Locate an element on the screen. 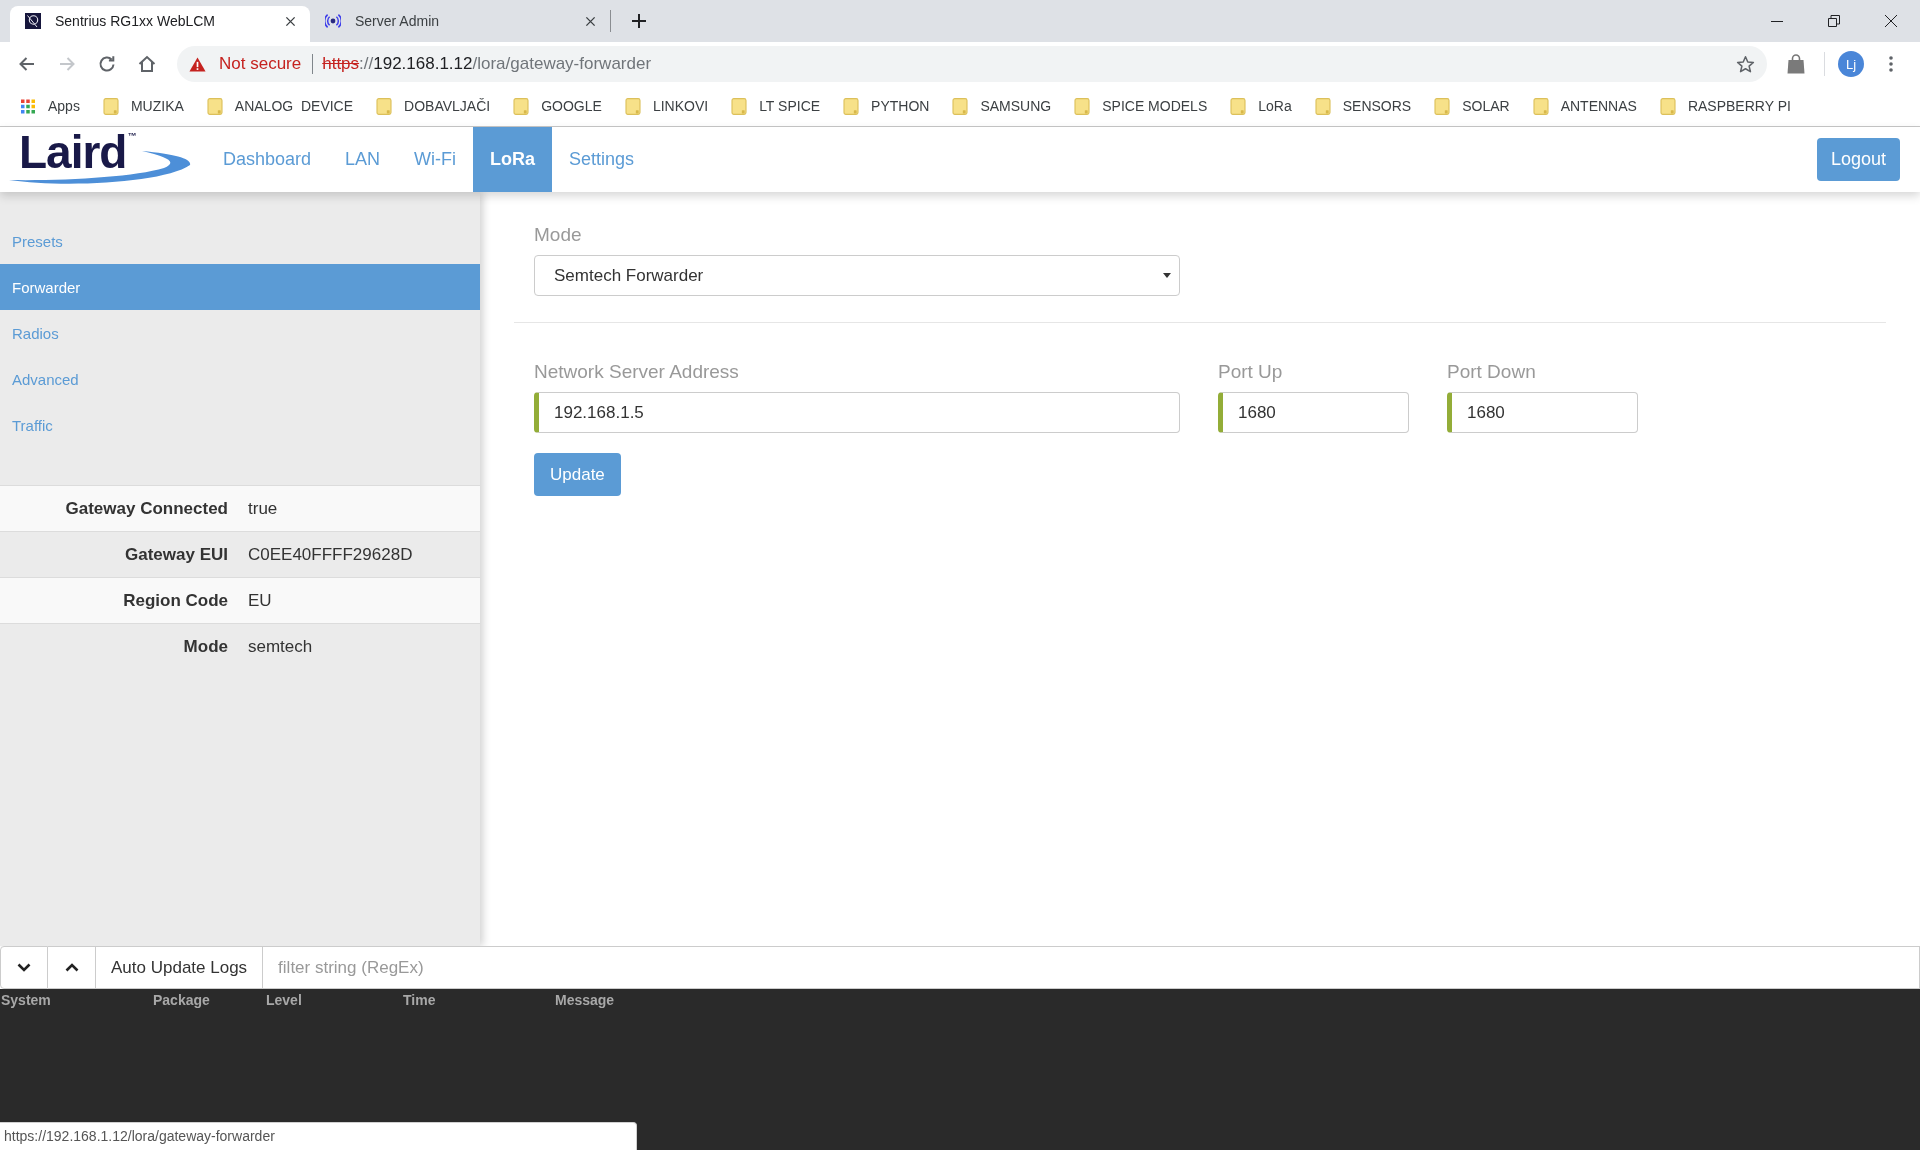 The width and height of the screenshot is (1920, 1150). field-label: Port Down is located at coordinates (1492, 372).